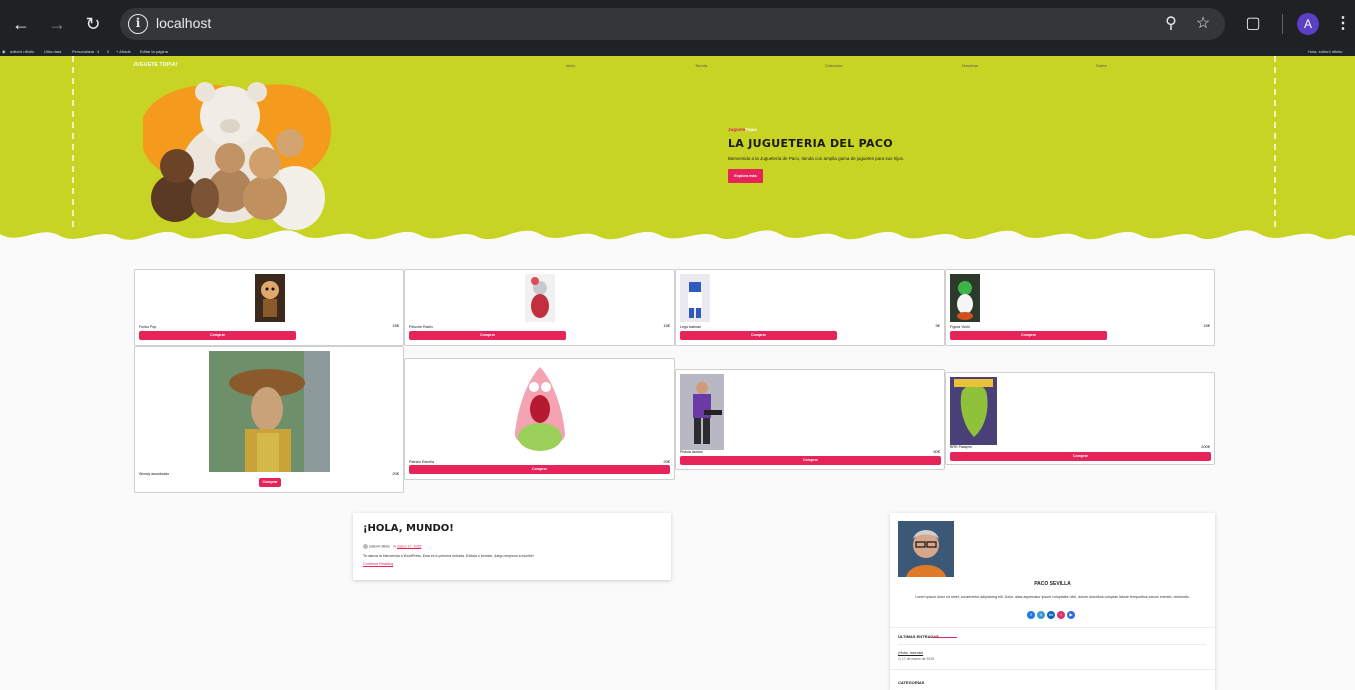 Image resolution: width=1355 pixels, height=690 pixels. Describe the element at coordinates (154, 52) in the screenshot. I see `adminbar-item: Editar la página` at that location.